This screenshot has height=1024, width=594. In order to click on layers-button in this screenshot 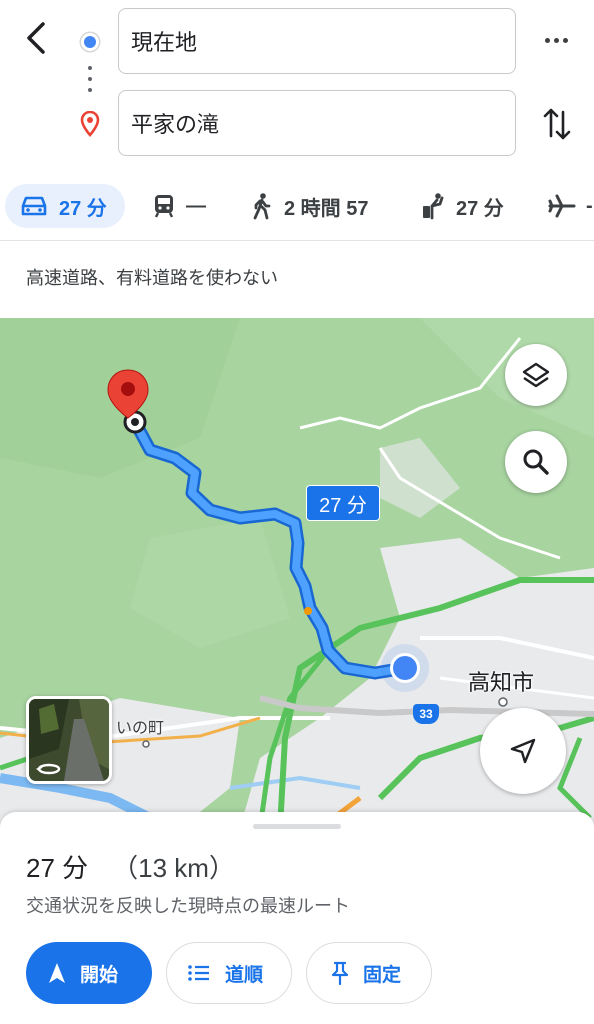, I will do `click(536, 375)`.